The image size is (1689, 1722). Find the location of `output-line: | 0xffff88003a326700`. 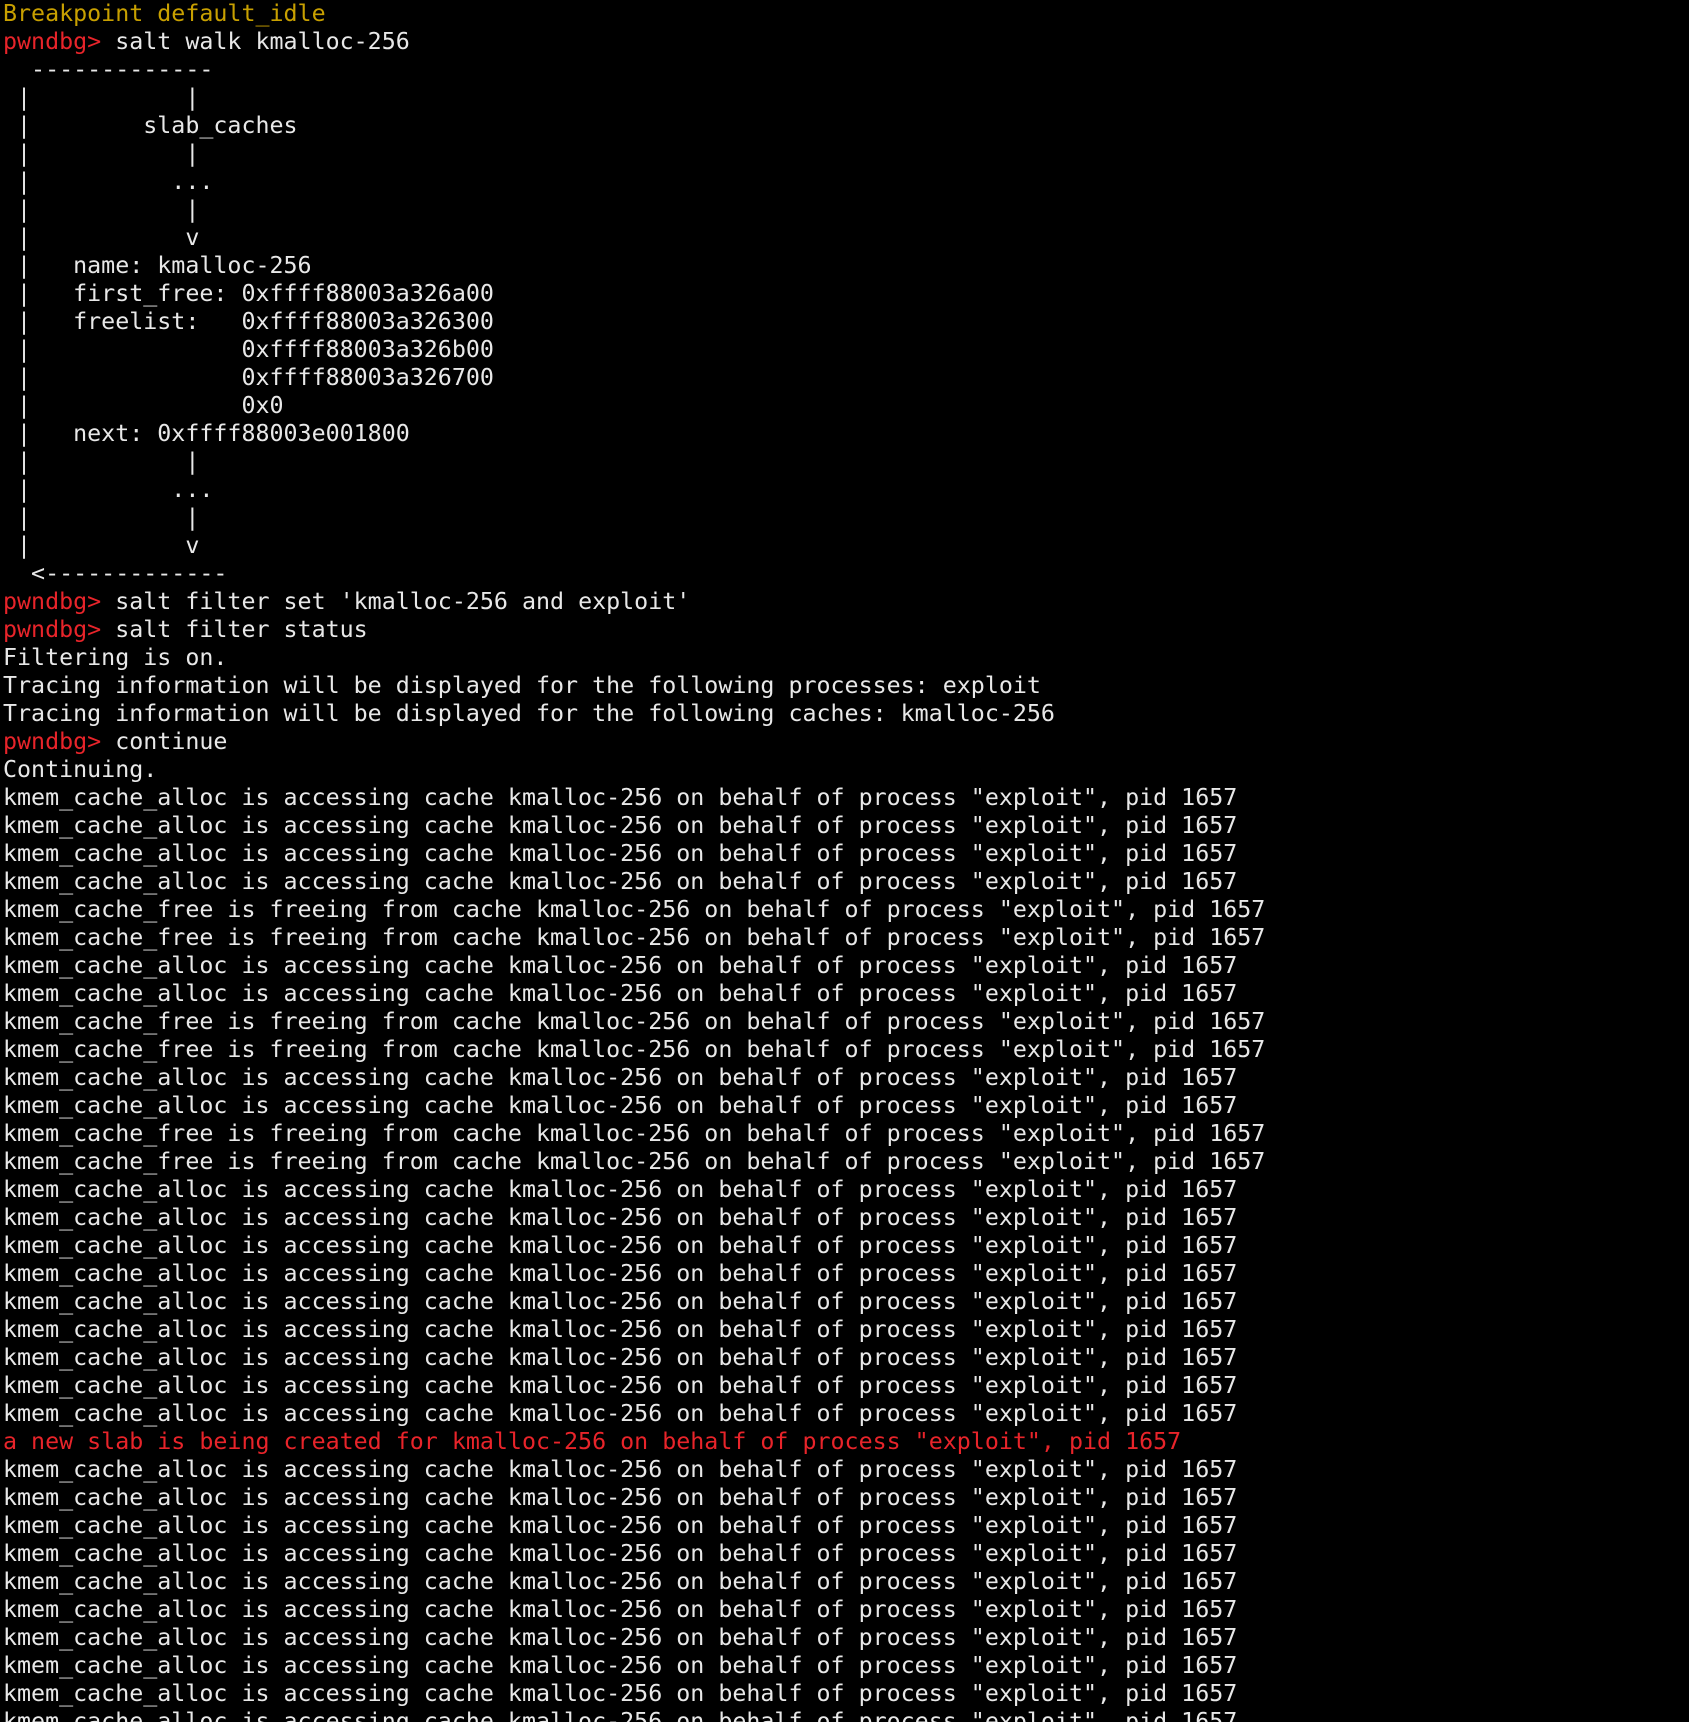

output-line: | 0xffff88003a326700 is located at coordinates (846, 378).